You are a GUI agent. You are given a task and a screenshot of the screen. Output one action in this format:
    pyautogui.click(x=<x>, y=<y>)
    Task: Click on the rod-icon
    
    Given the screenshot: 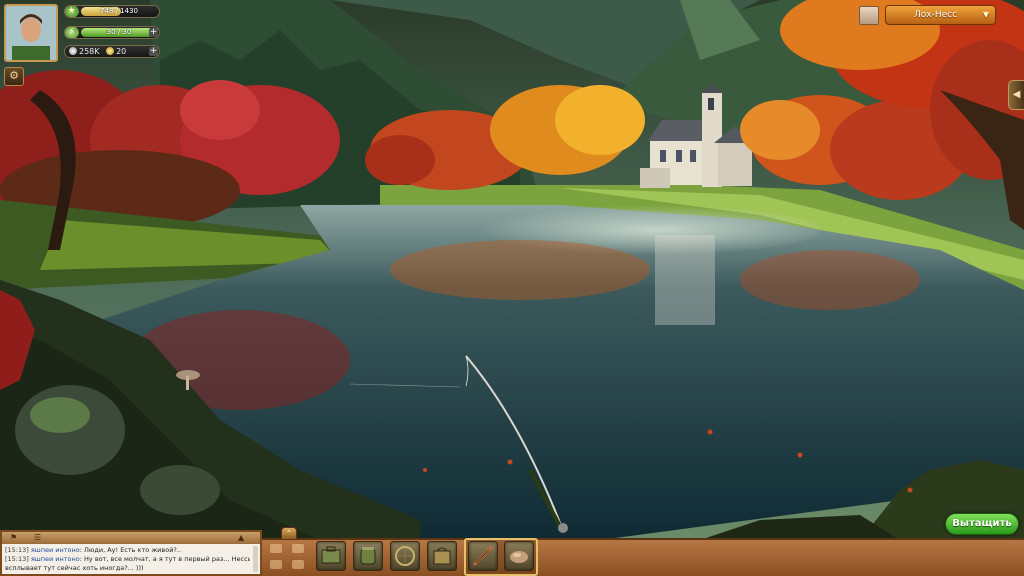 What is the action you would take?
    pyautogui.click(x=483, y=556)
    